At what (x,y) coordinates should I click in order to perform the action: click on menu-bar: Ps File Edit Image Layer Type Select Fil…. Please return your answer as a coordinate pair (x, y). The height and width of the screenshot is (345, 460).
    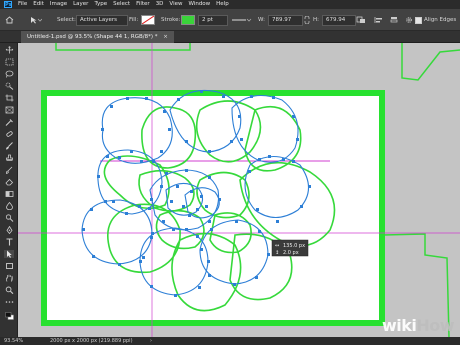
    Looking at the image, I should click on (230, 4).